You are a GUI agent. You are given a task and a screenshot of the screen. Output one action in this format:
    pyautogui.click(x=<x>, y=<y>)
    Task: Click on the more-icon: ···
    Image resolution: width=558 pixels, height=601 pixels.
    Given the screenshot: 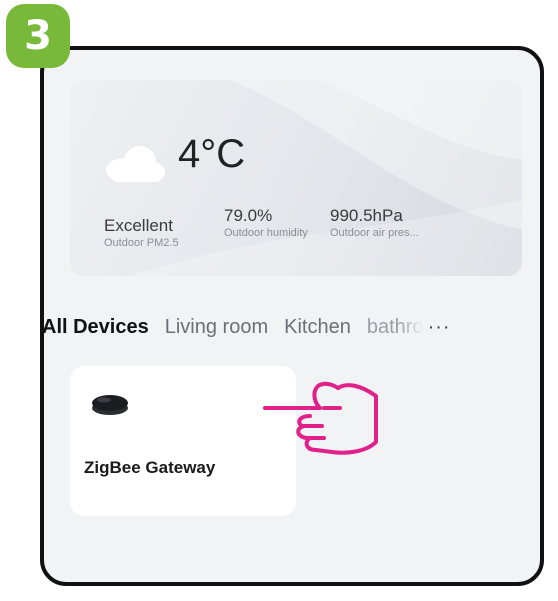 What is the action you would take?
    pyautogui.click(x=439, y=327)
    